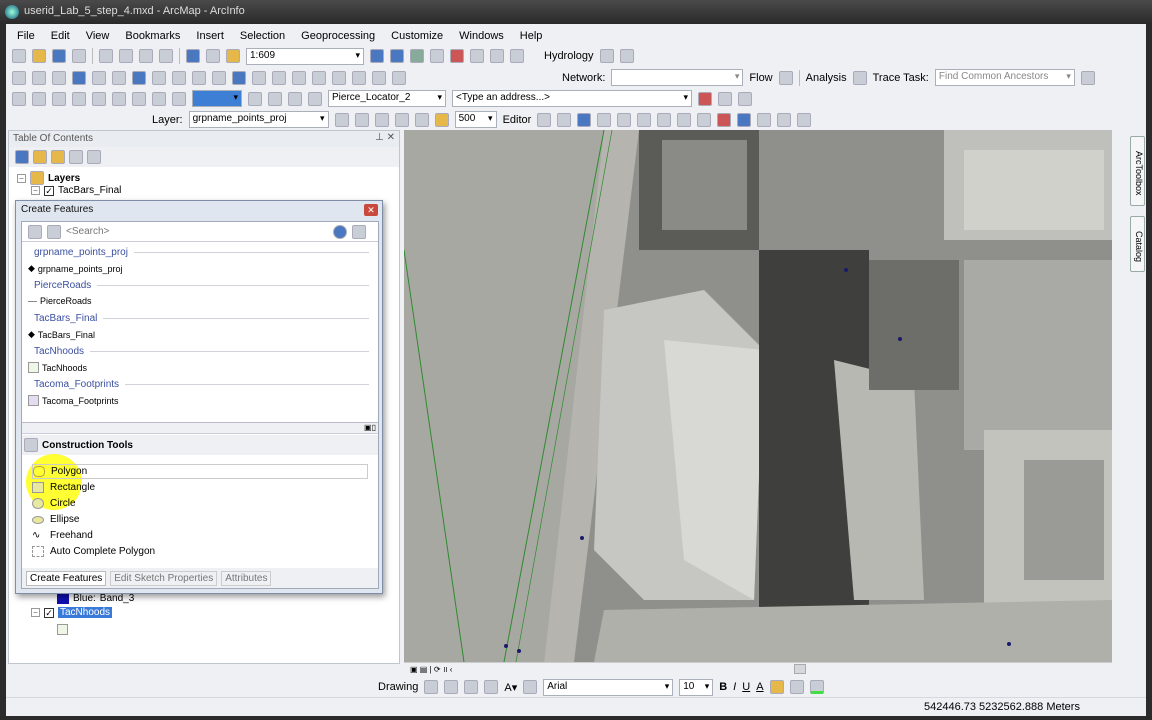  Describe the element at coordinates (339, 77) in the screenshot. I see `find-route-icon` at that location.